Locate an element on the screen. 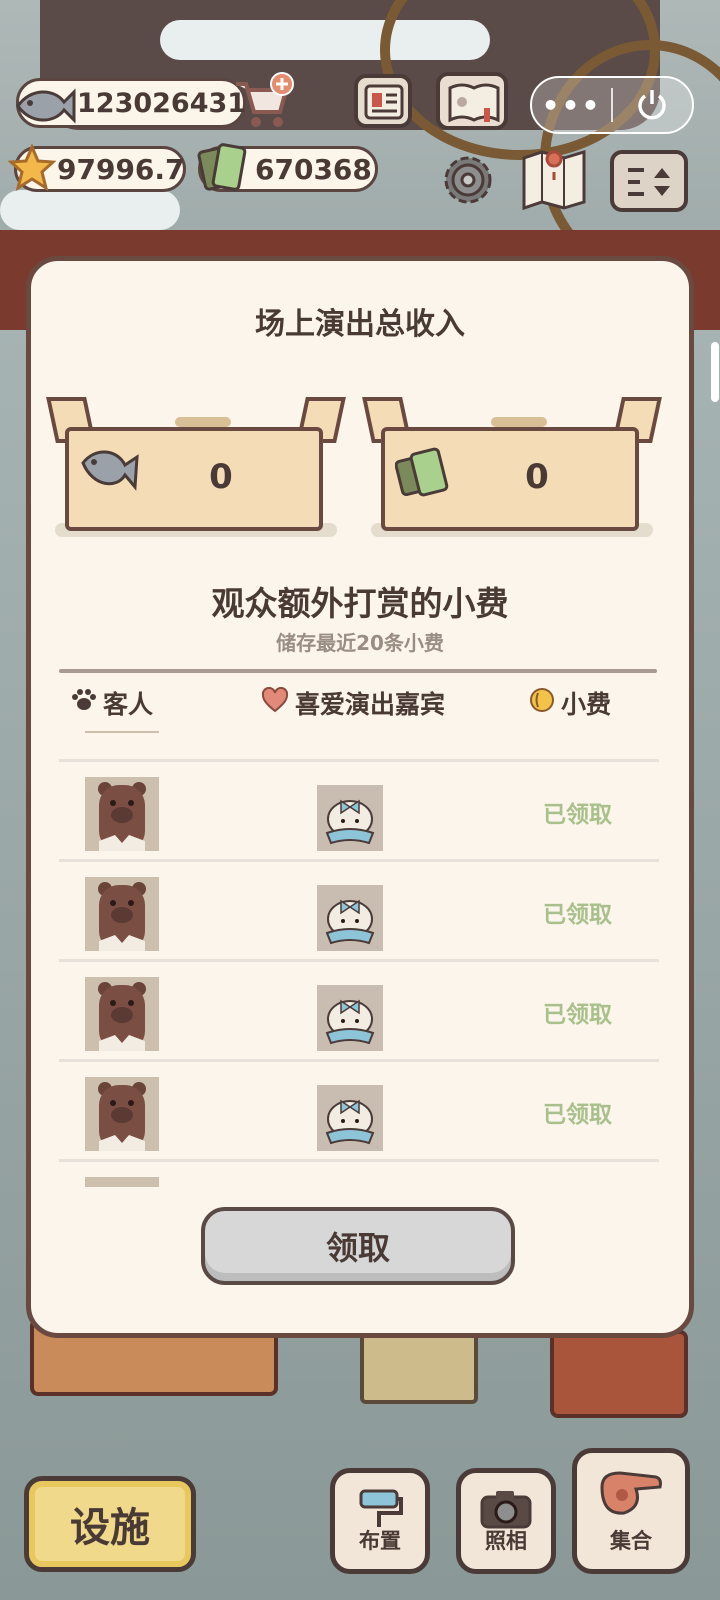 The width and height of the screenshot is (720, 1600). facility-button: 设施 is located at coordinates (110, 1524).